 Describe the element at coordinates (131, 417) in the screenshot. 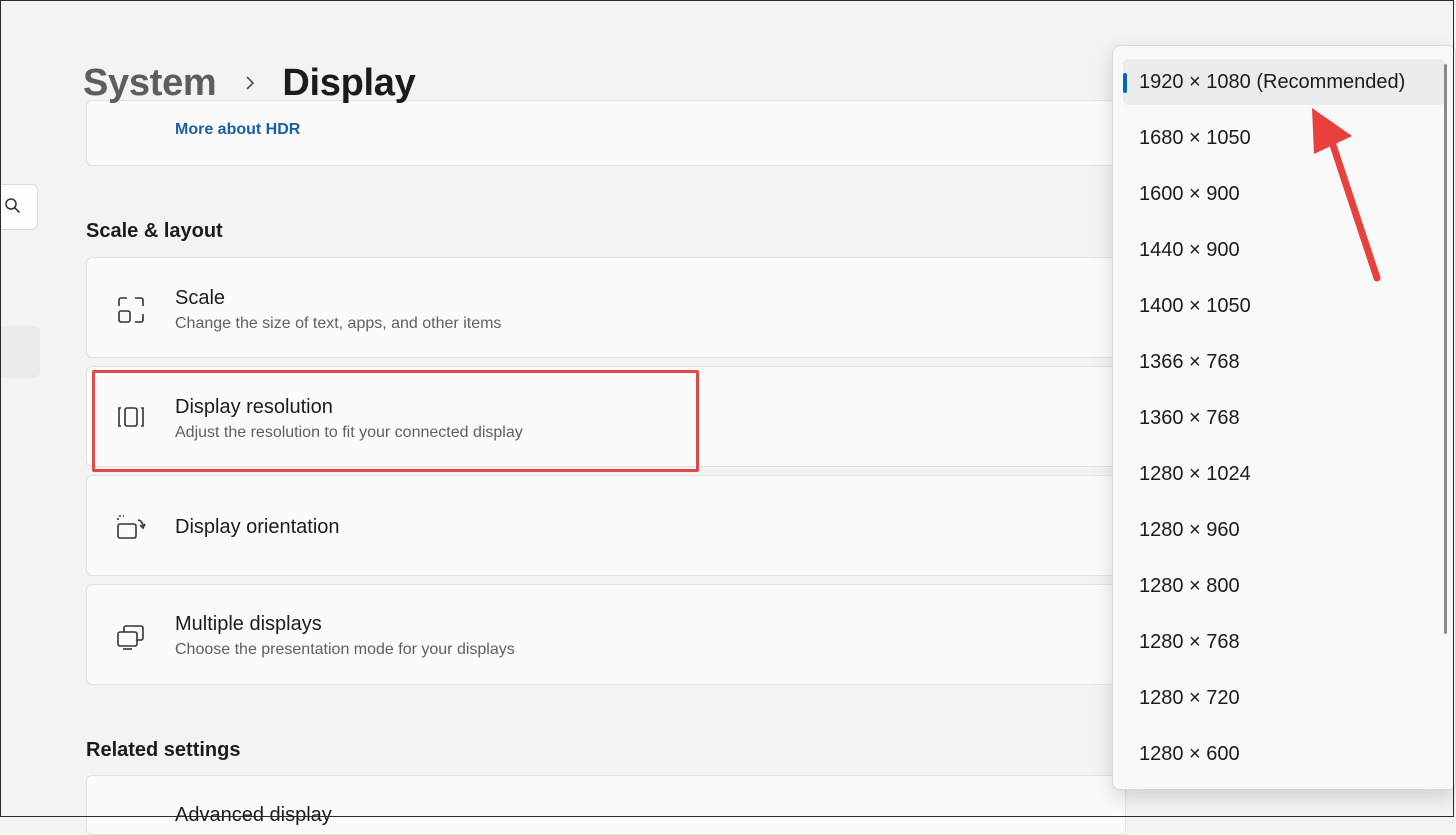

I see `display-resolution-icon` at that location.